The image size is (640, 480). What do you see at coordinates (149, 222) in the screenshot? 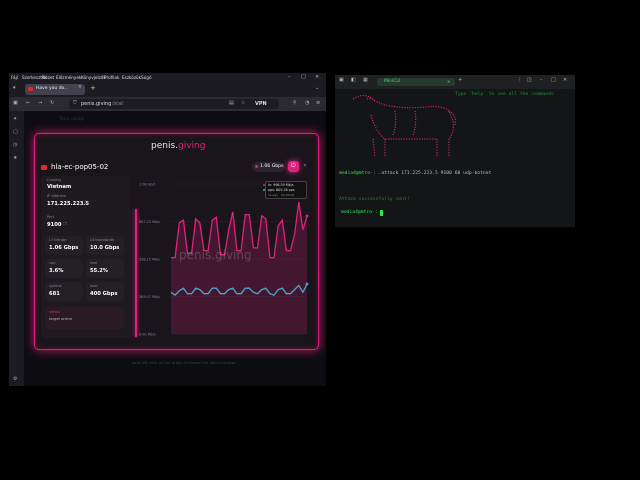
I see `chart-y-tick-label: 807.23 Mb/s` at bounding box center [149, 222].